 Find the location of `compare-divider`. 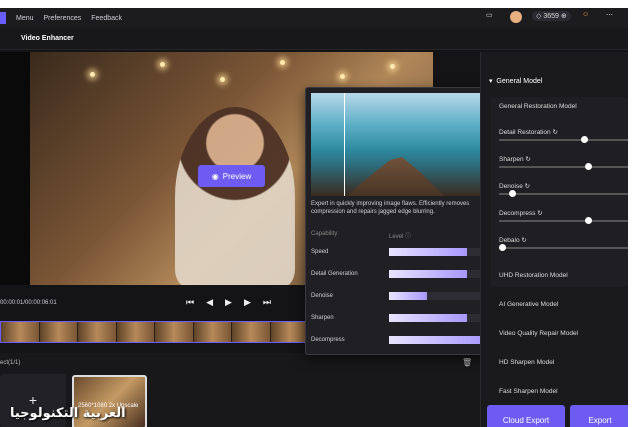

compare-divider is located at coordinates (344, 144).